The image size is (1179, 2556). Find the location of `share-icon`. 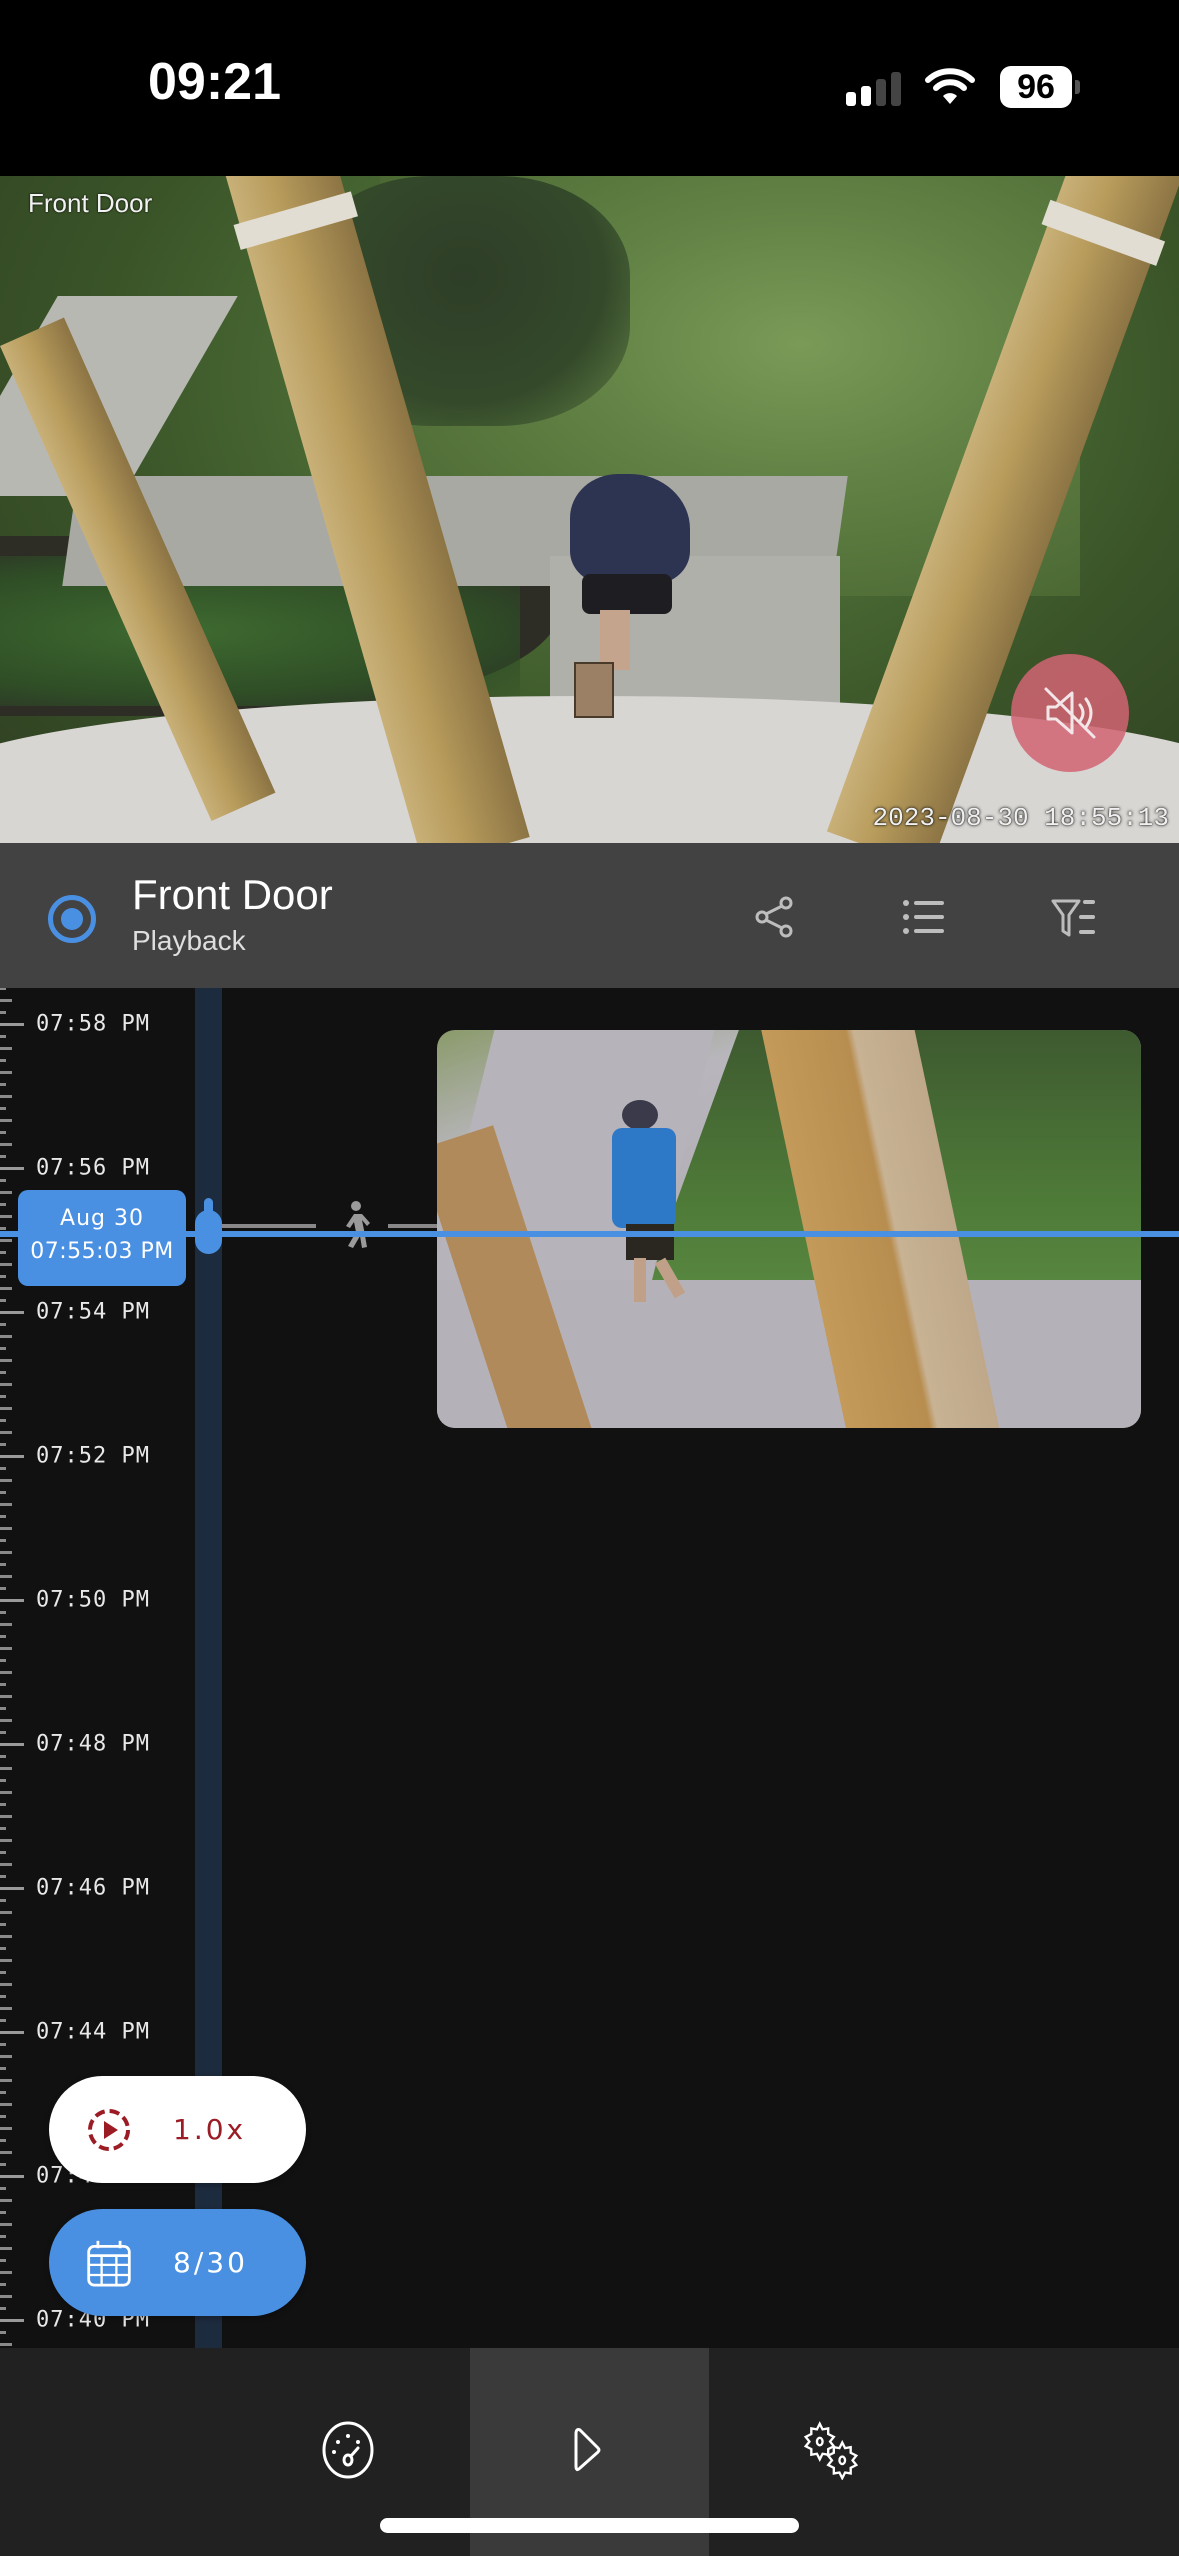

share-icon is located at coordinates (774, 917).